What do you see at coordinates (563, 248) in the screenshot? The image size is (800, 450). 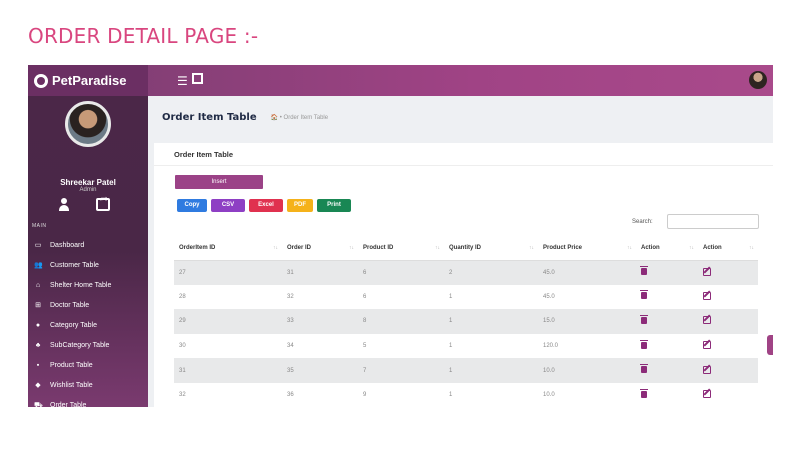 I see `column-header-label: Product Price` at bounding box center [563, 248].